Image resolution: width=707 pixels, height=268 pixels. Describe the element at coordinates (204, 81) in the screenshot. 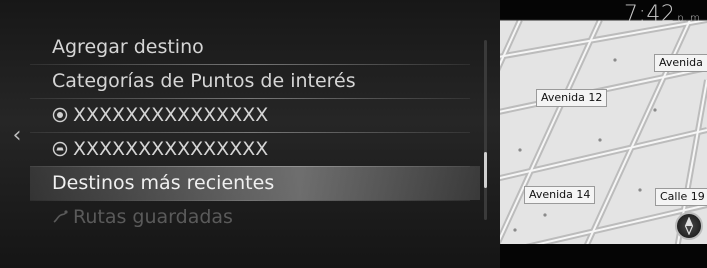

I see `menu-item-label: Categorías de Puntos de interés` at that location.